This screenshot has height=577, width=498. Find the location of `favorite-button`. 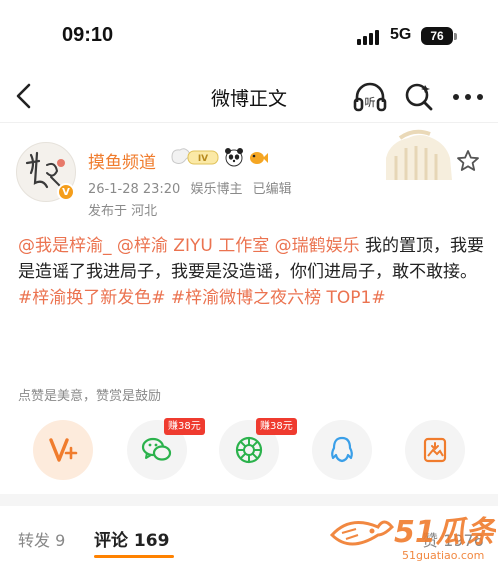

favorite-button is located at coordinates (468, 161).